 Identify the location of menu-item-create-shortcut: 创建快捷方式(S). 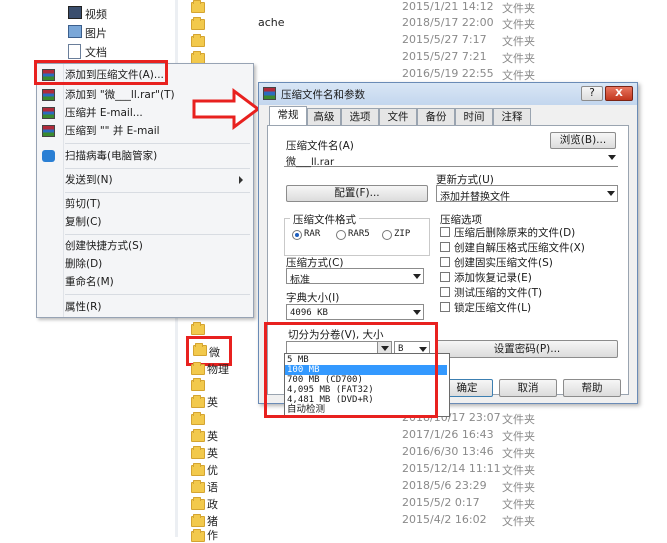
(145, 246).